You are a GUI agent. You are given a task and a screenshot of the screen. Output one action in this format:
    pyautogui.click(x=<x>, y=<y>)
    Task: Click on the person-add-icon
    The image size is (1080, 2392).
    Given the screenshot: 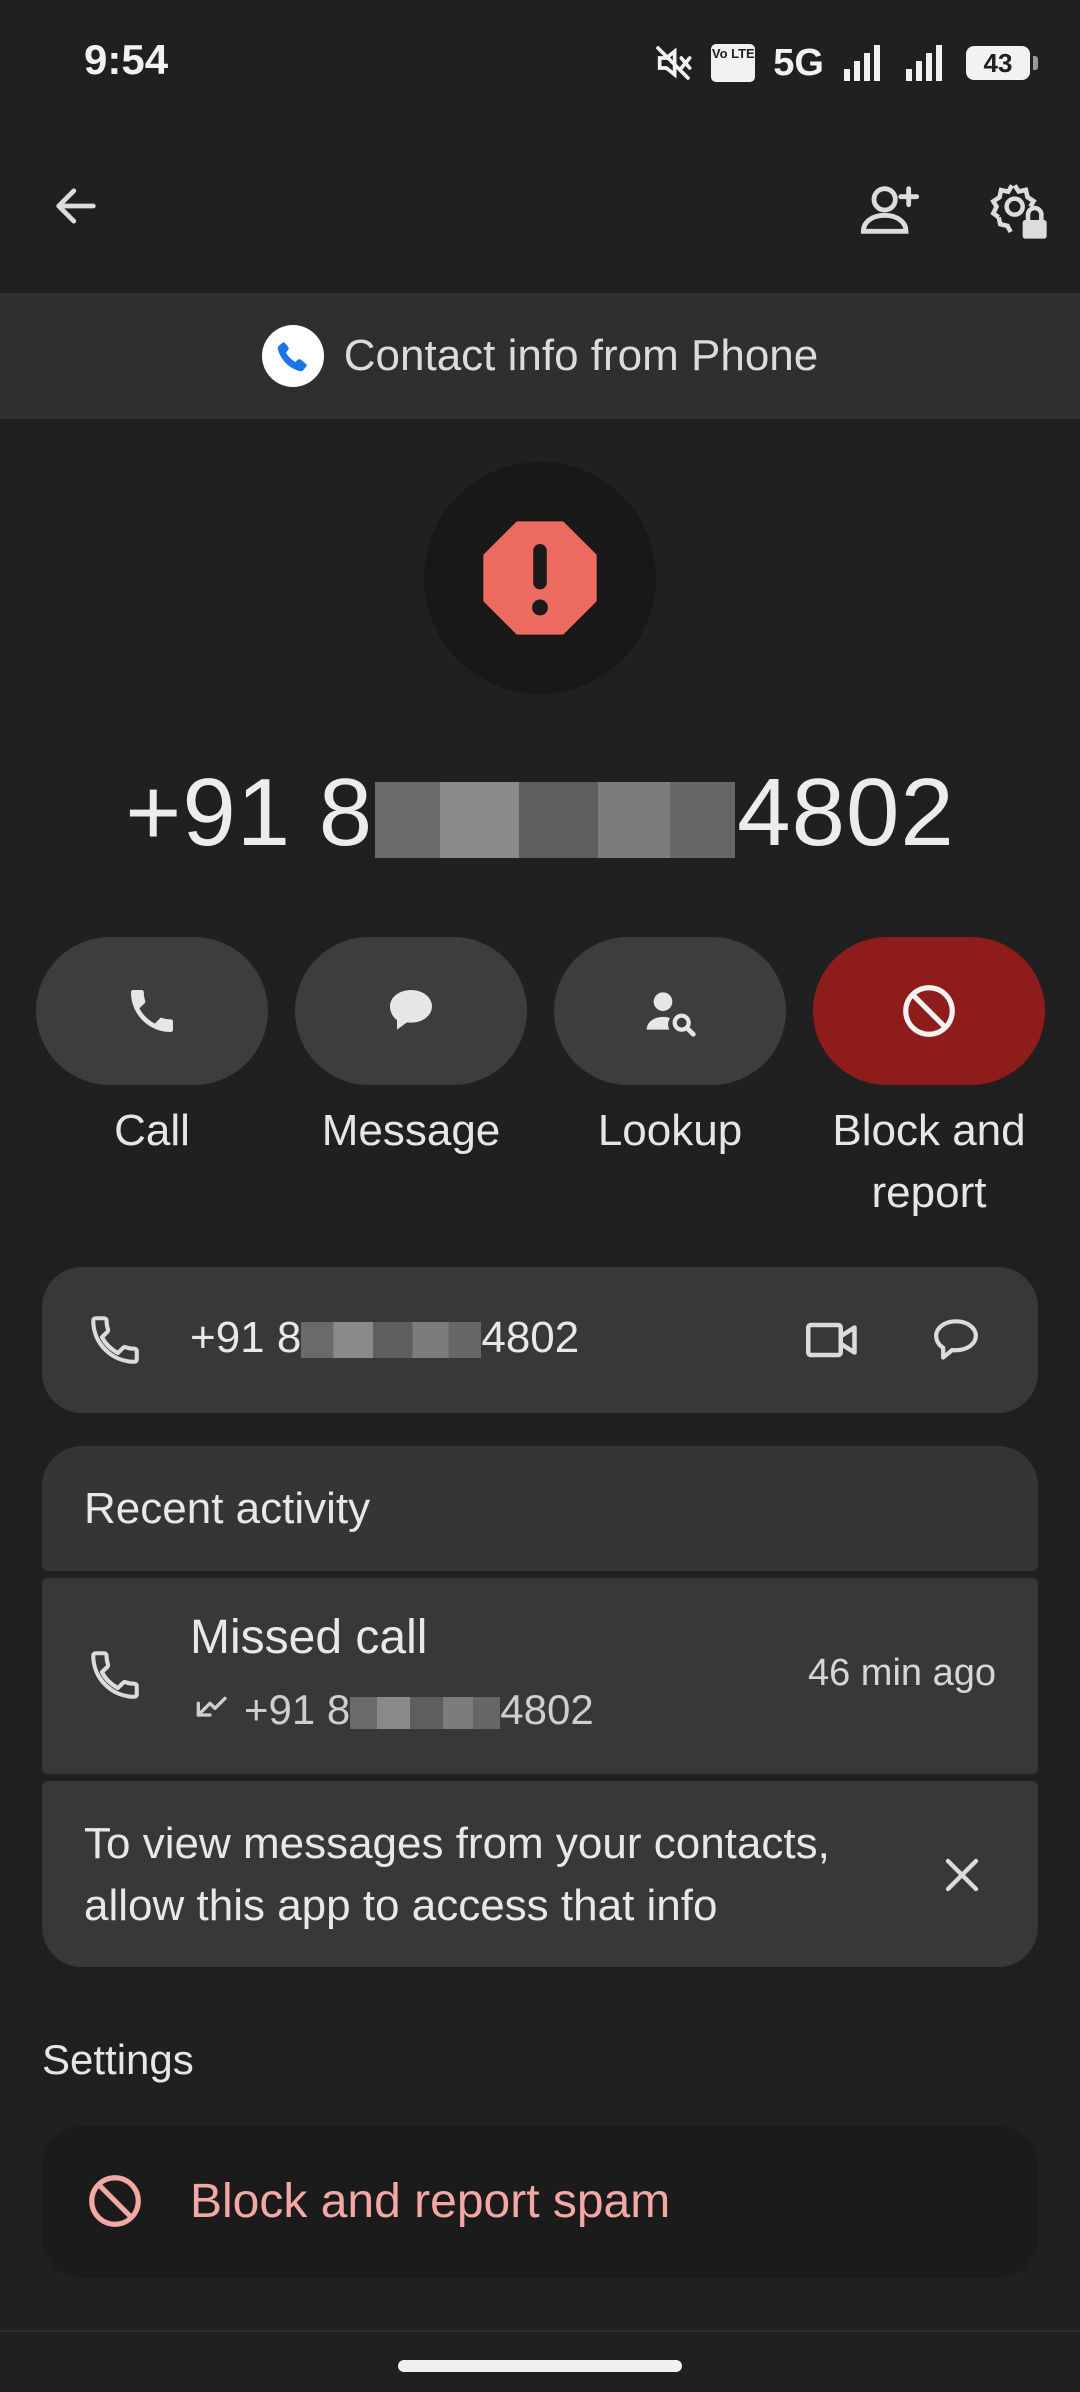 What is the action you would take?
    pyautogui.click(x=890, y=210)
    